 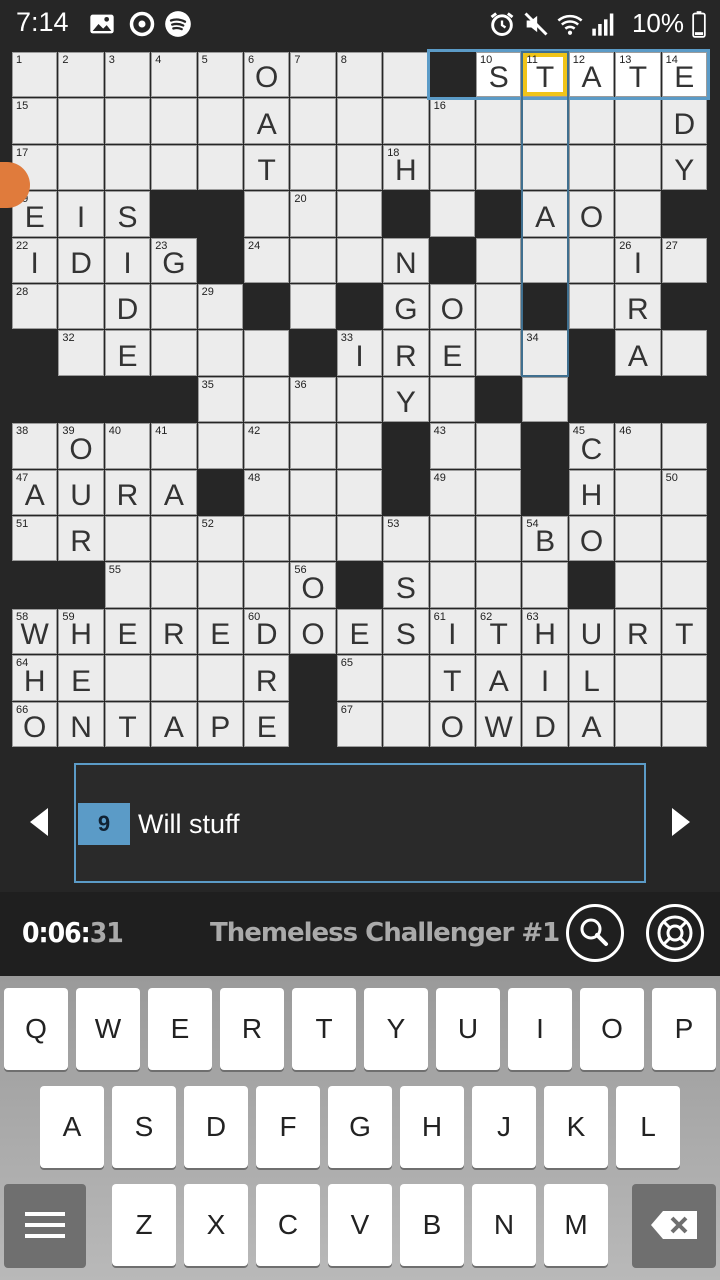 I want to click on grid-cell: D, so click(x=127, y=307).